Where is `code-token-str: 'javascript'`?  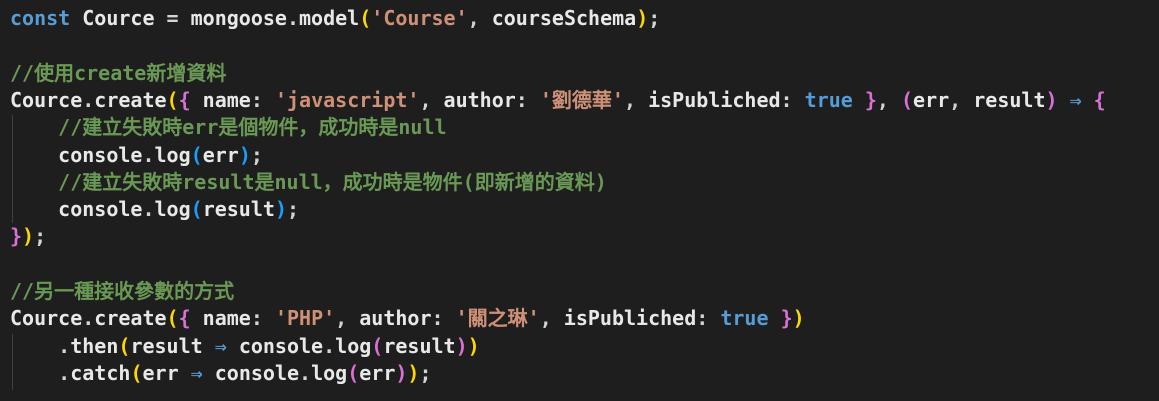
code-token-str: 'javascript' is located at coordinates (347, 99).